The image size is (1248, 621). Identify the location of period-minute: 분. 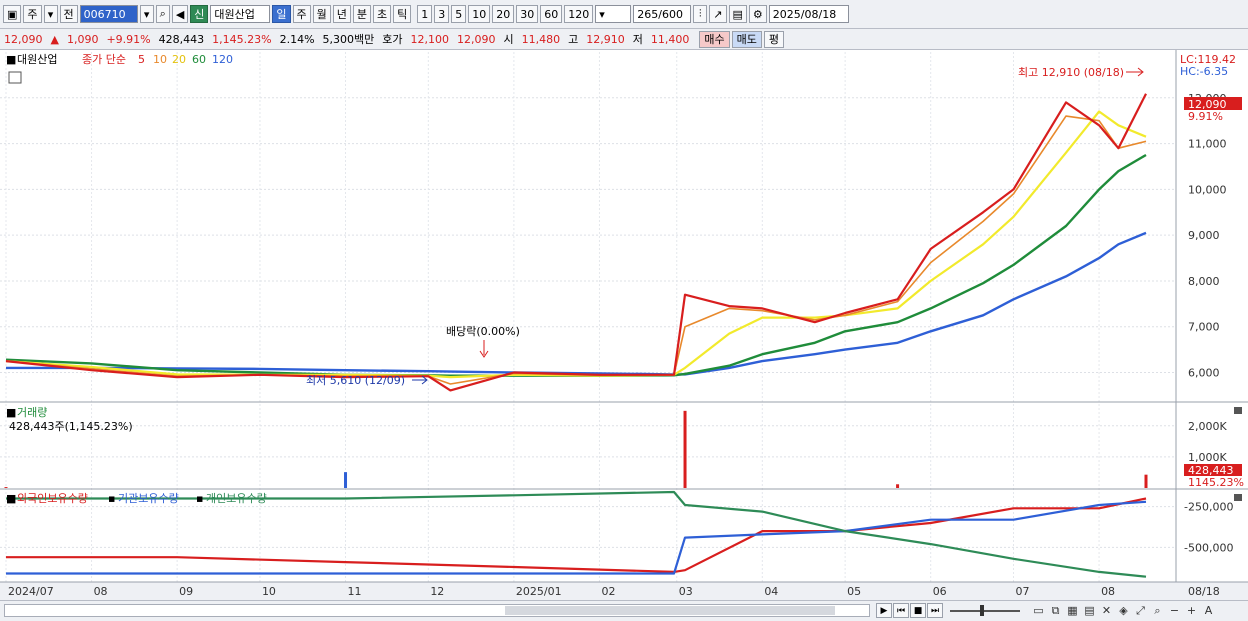
(362, 14).